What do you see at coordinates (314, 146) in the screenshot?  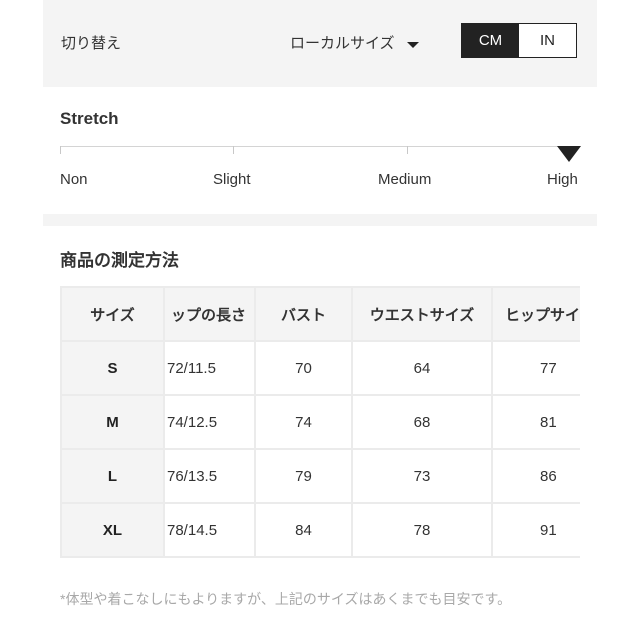 I see `stretch-scale-track` at bounding box center [314, 146].